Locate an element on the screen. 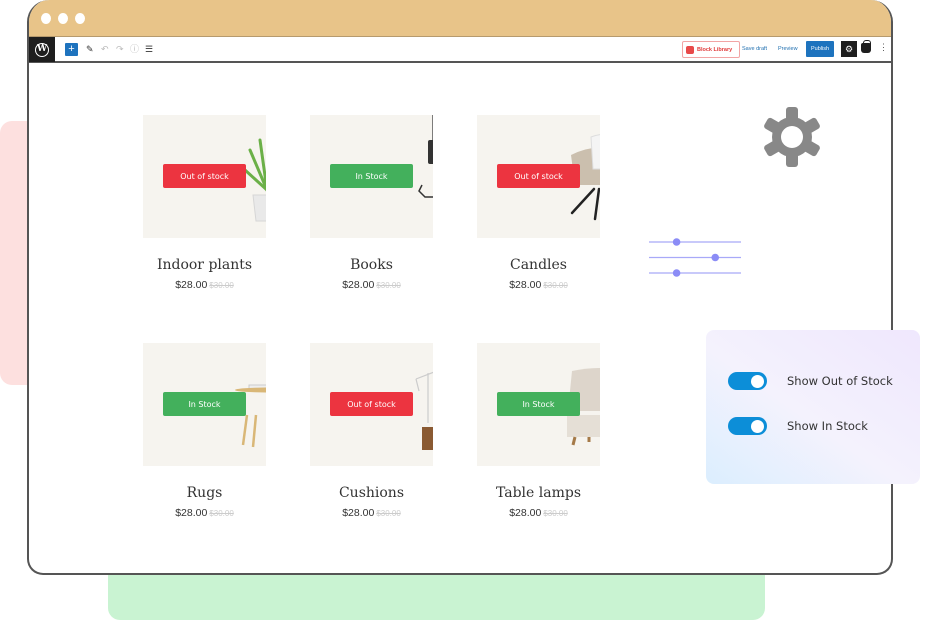  toggle-row-in-stock: Show In Stock is located at coordinates (798, 426).